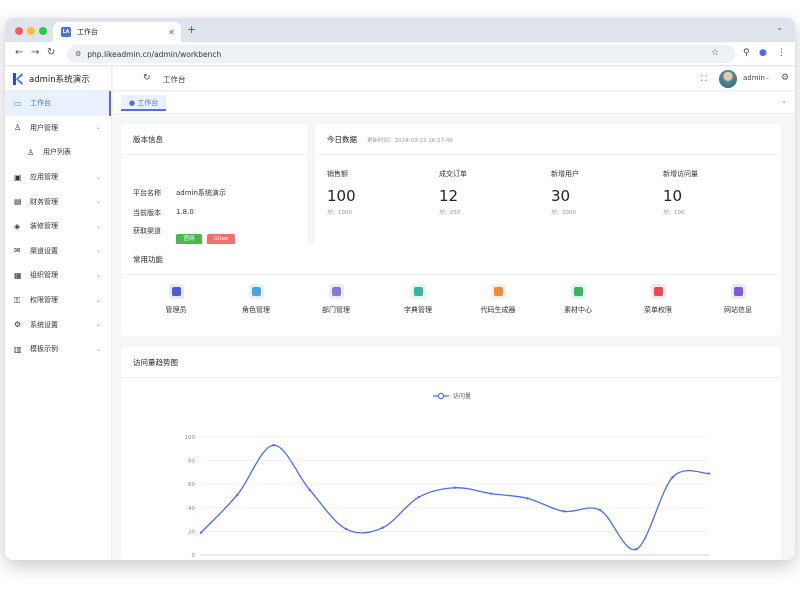  What do you see at coordinates (763, 53) in the screenshot?
I see `profile-icon: ●` at bounding box center [763, 53].